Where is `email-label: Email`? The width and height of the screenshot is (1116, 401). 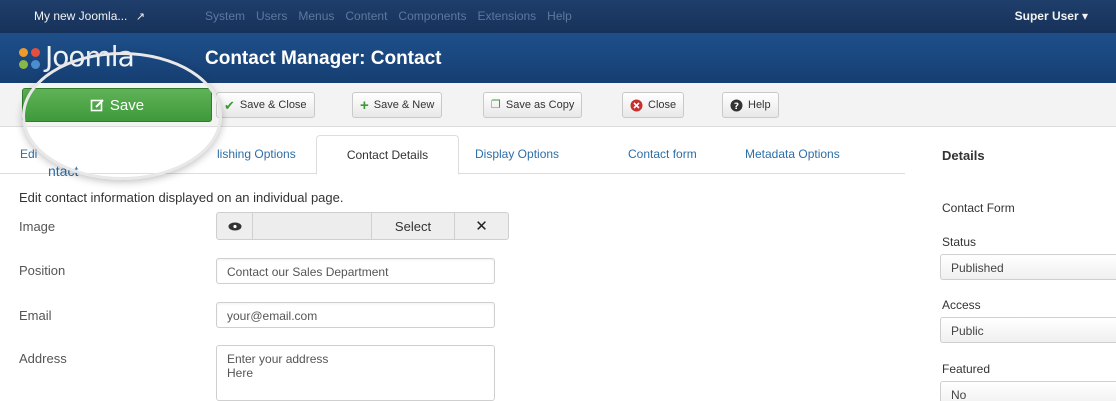 email-label: Email is located at coordinates (35, 315).